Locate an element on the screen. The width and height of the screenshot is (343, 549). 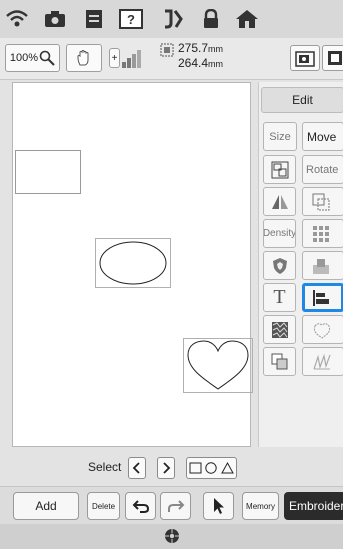
array-button is located at coordinates (322, 233).